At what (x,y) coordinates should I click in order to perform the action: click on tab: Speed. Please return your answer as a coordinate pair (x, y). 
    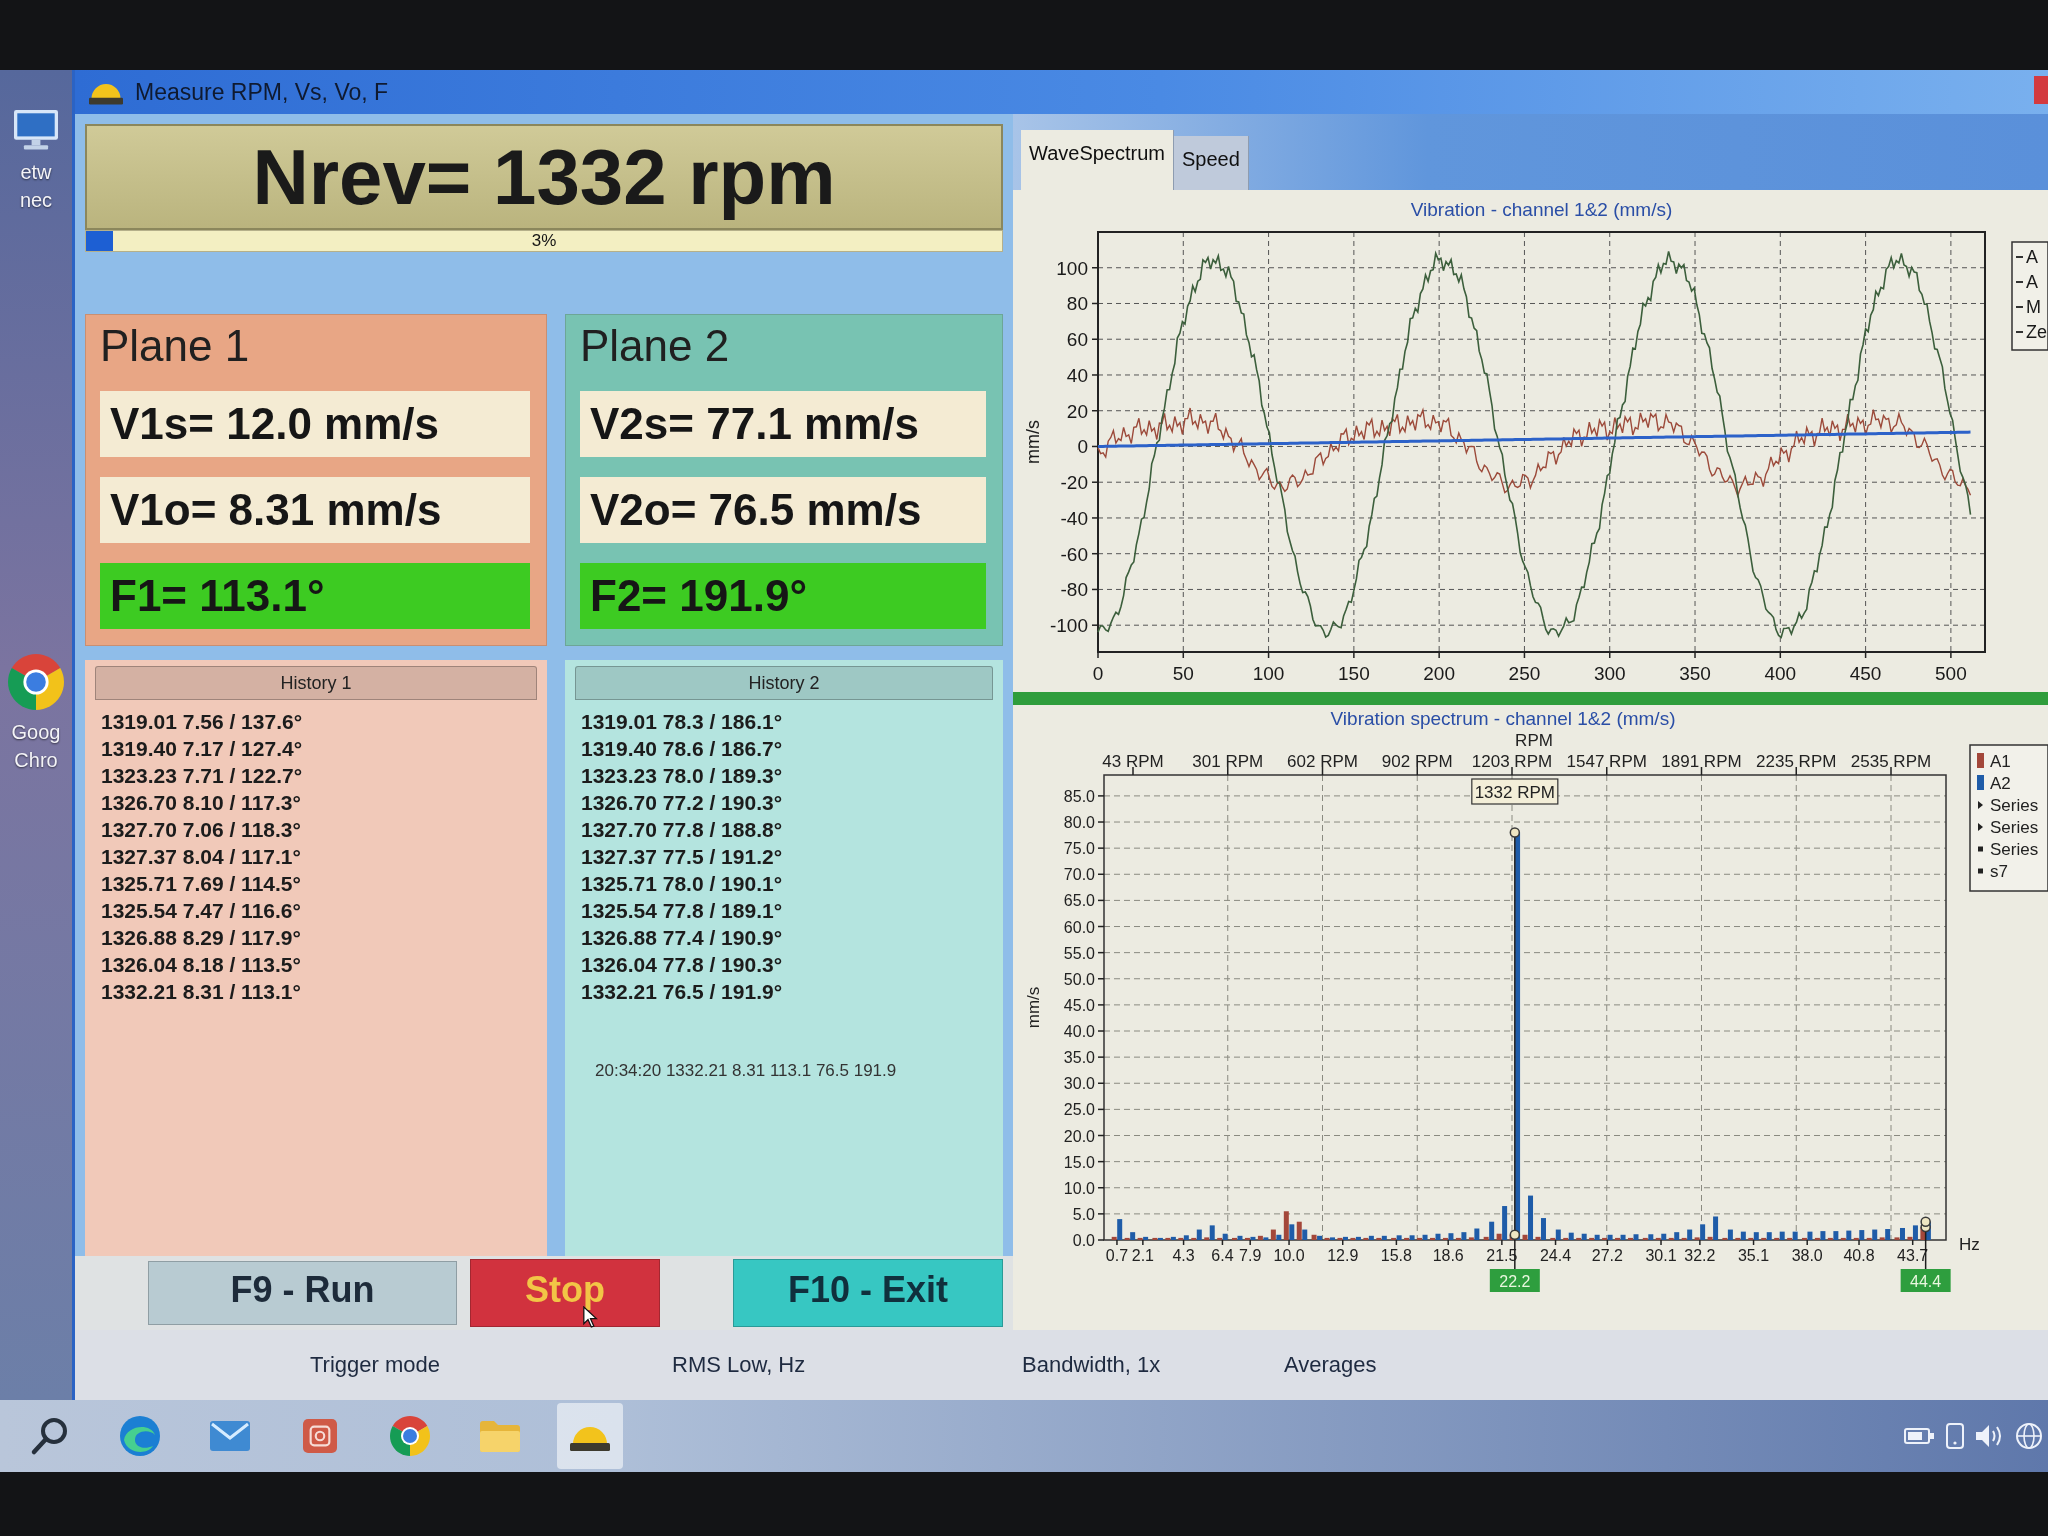
    Looking at the image, I should click on (1211, 163).